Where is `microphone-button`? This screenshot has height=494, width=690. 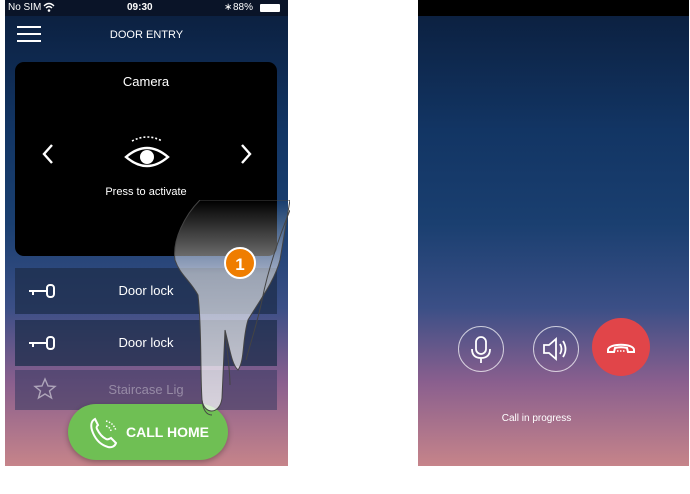 microphone-button is located at coordinates (481, 349).